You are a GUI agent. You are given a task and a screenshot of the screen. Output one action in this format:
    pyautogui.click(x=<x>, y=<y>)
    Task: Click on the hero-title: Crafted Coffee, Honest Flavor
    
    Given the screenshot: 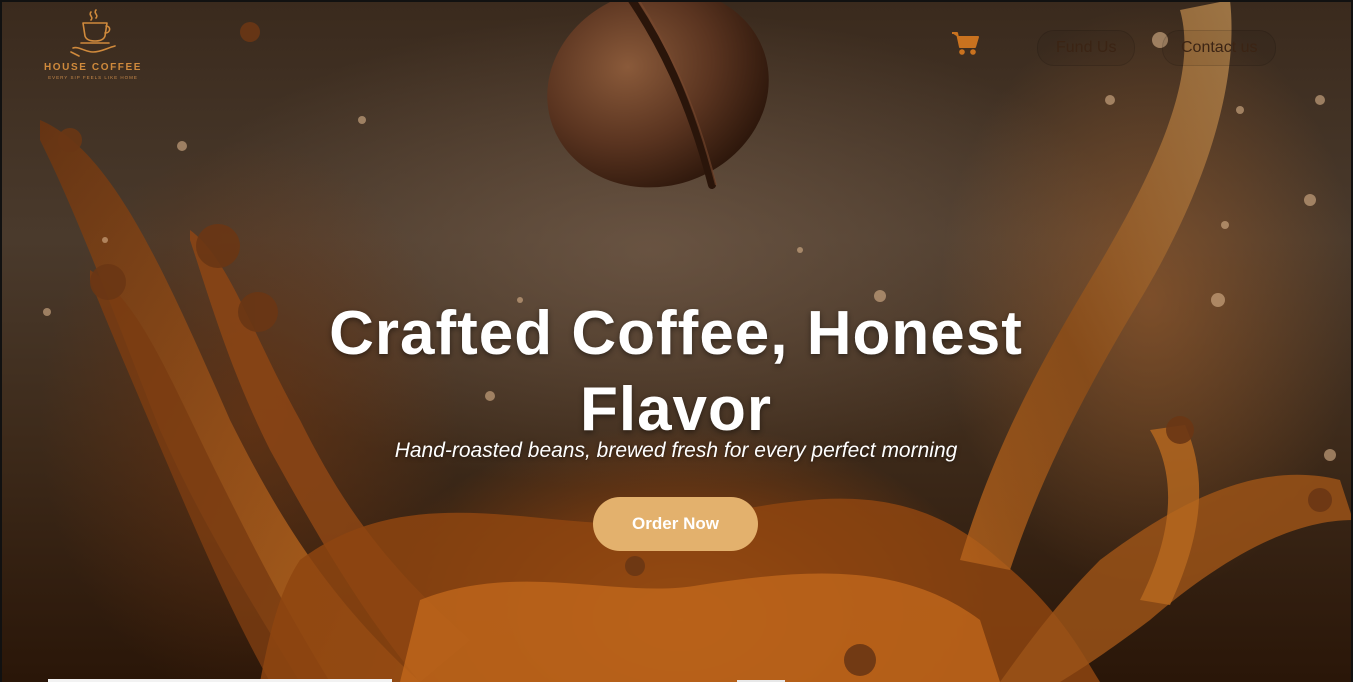 What is the action you would take?
    pyautogui.click(x=676, y=371)
    